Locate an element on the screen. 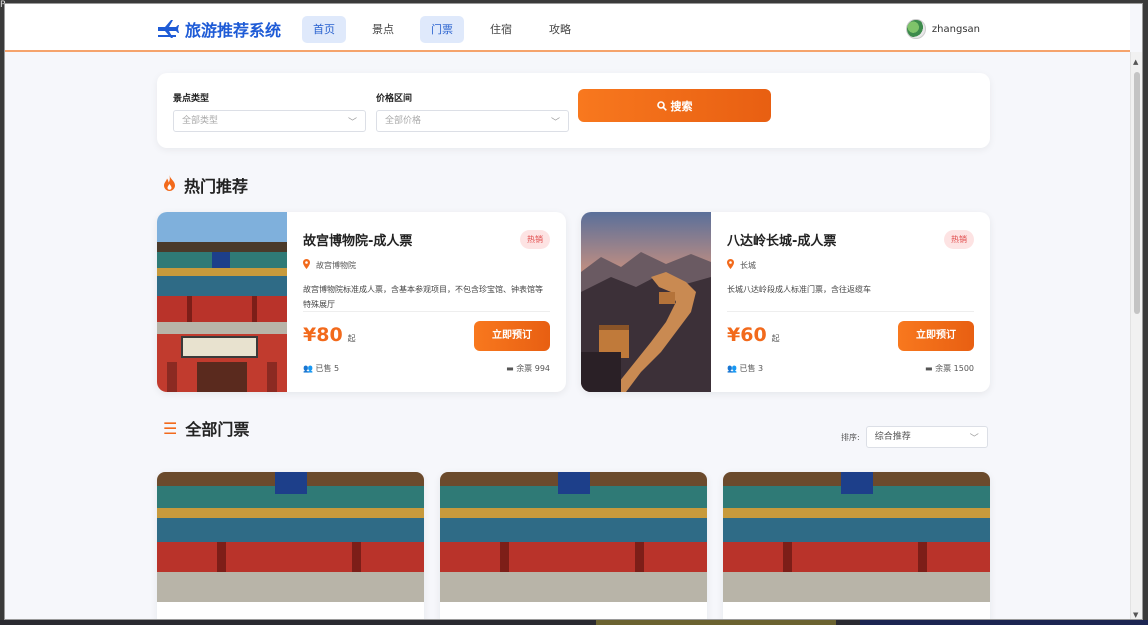 The height and width of the screenshot is (625, 1148). ticket-price: ¥80 起 is located at coordinates (329, 335).